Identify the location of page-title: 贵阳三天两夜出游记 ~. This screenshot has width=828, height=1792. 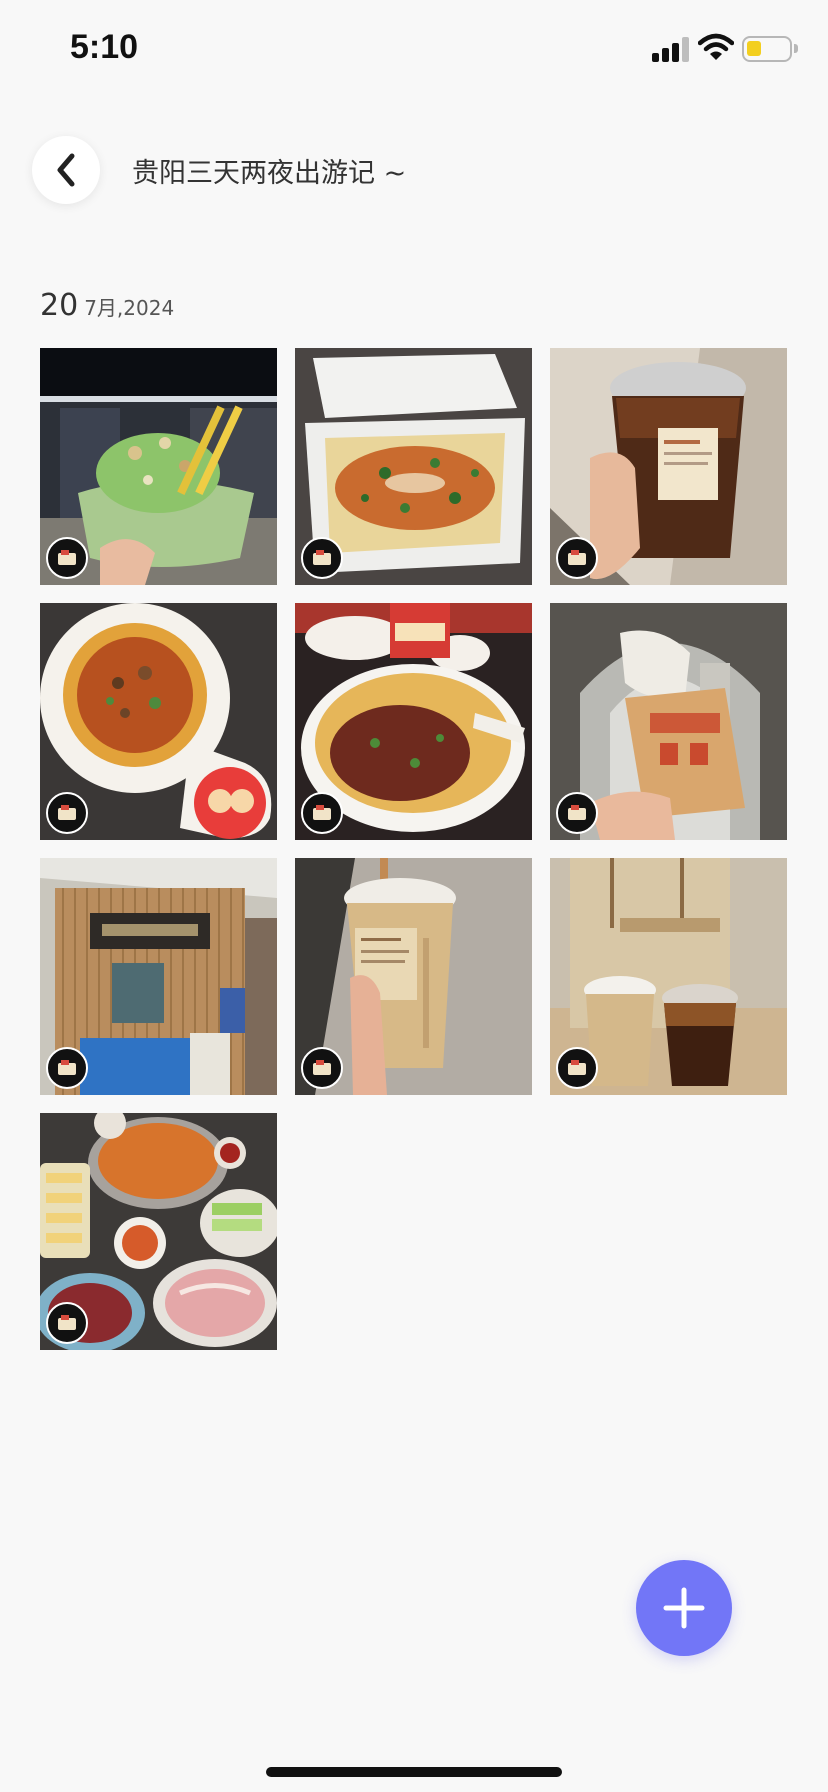
(269, 173).